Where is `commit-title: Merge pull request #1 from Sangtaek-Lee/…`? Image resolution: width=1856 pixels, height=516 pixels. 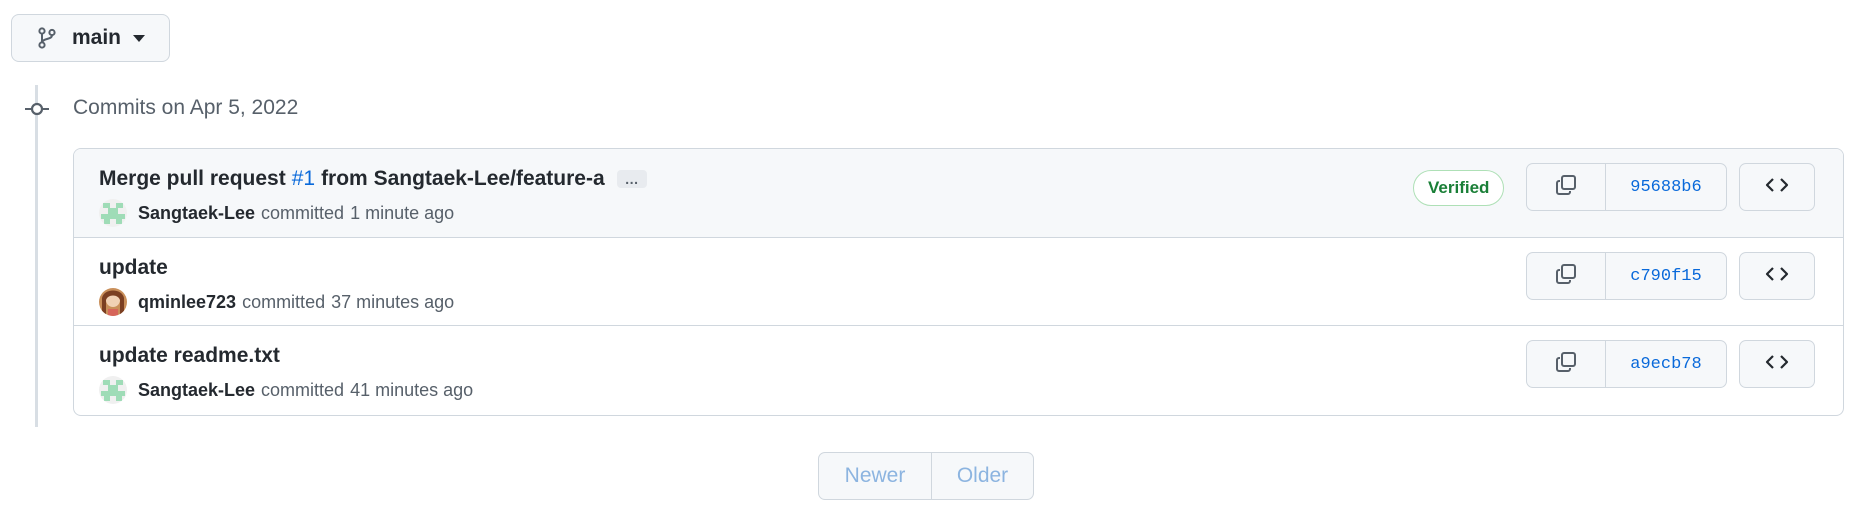
commit-title: Merge pull request #1 from Sangtaek-Lee/… is located at coordinates (373, 179).